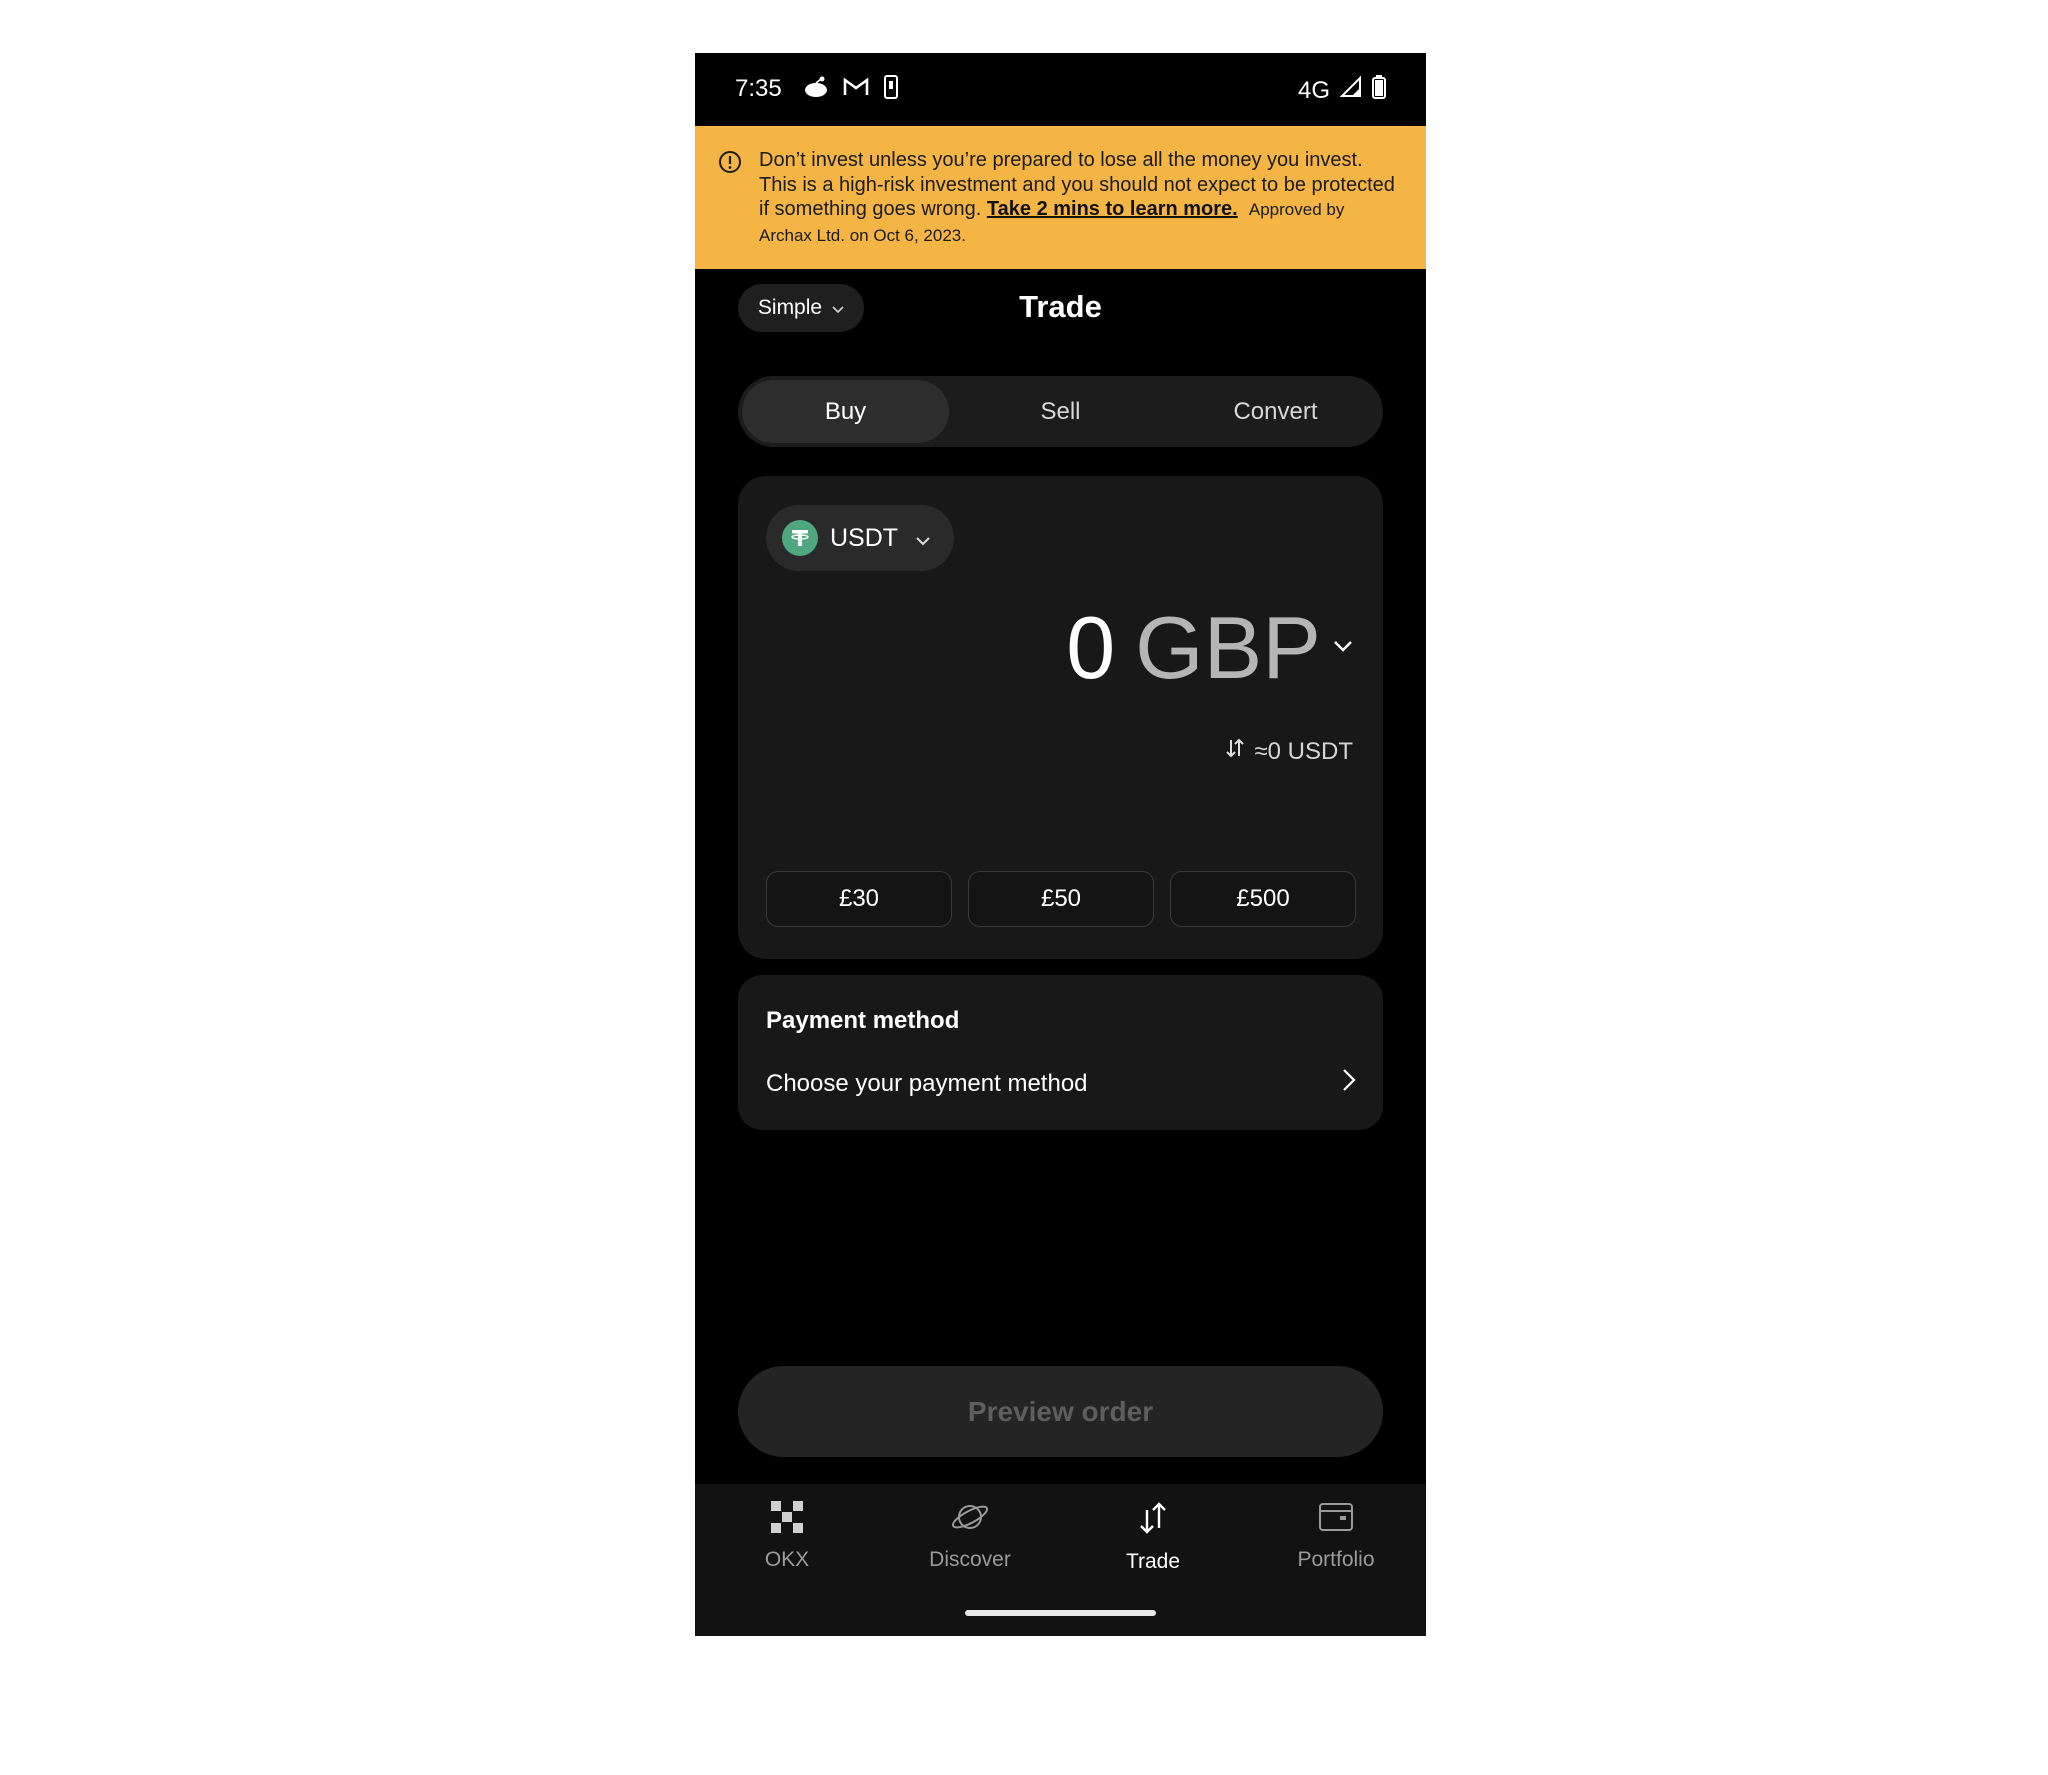  I want to click on nav-item-okx: OKX, so click(787, 1536).